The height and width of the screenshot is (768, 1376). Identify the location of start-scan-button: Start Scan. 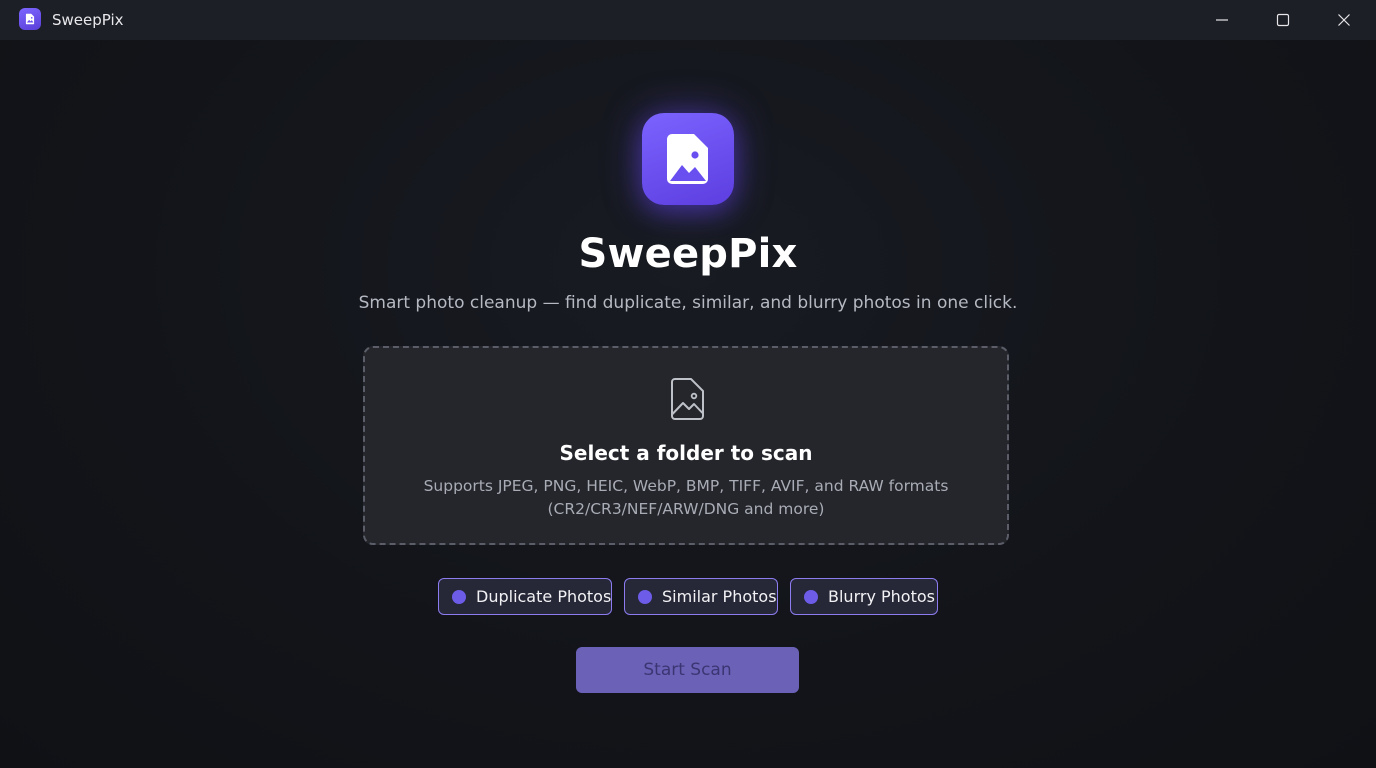
(687, 670).